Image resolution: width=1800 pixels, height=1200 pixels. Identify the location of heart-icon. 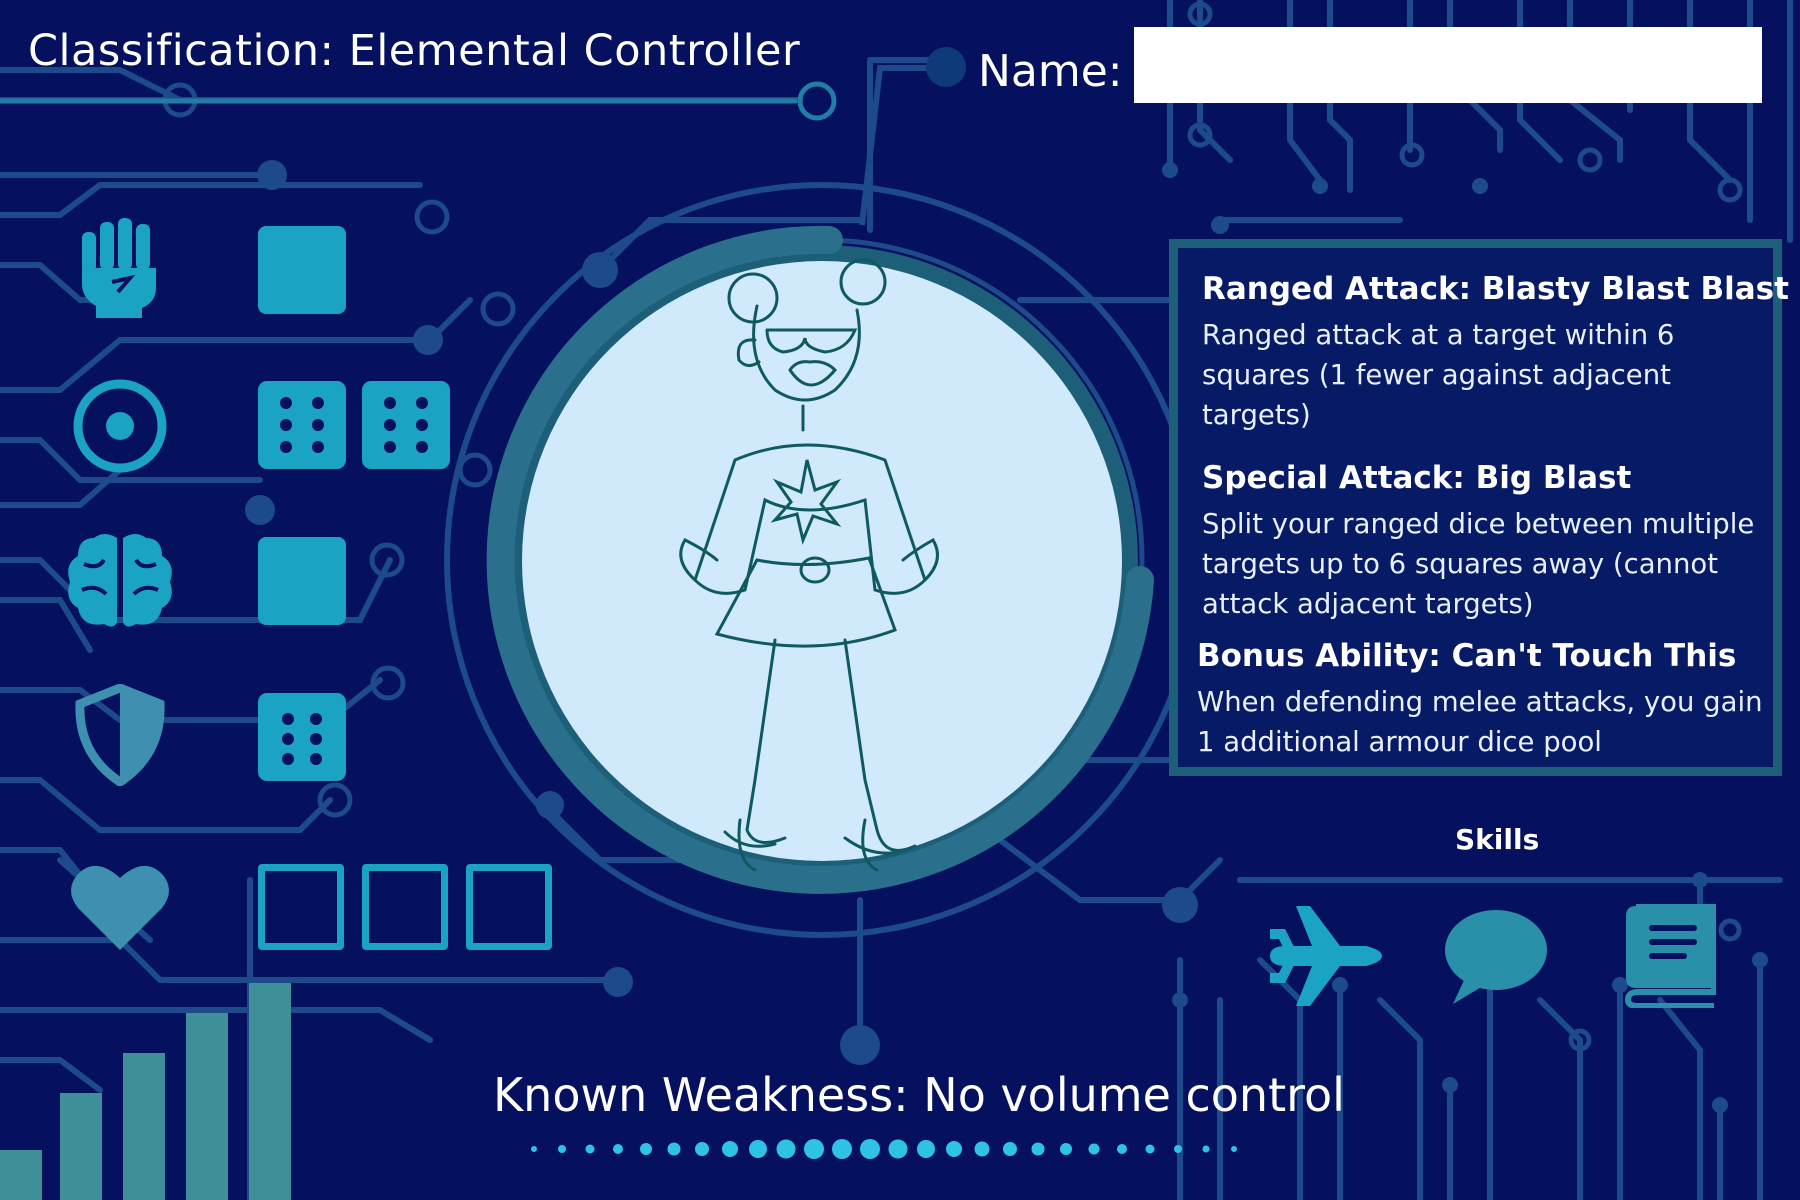
(120, 907).